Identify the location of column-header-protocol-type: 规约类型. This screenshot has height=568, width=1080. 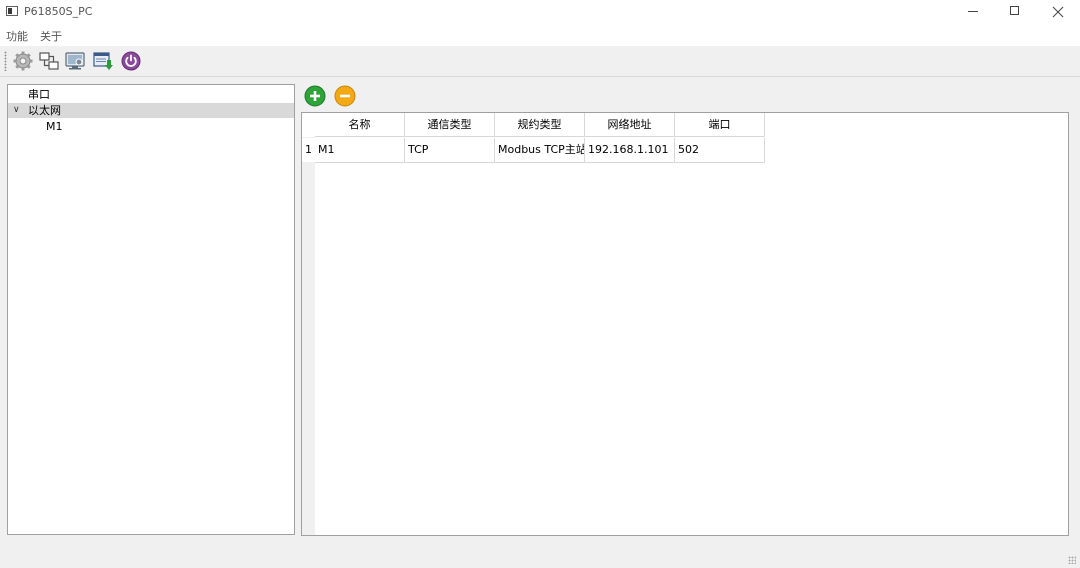
(540, 125).